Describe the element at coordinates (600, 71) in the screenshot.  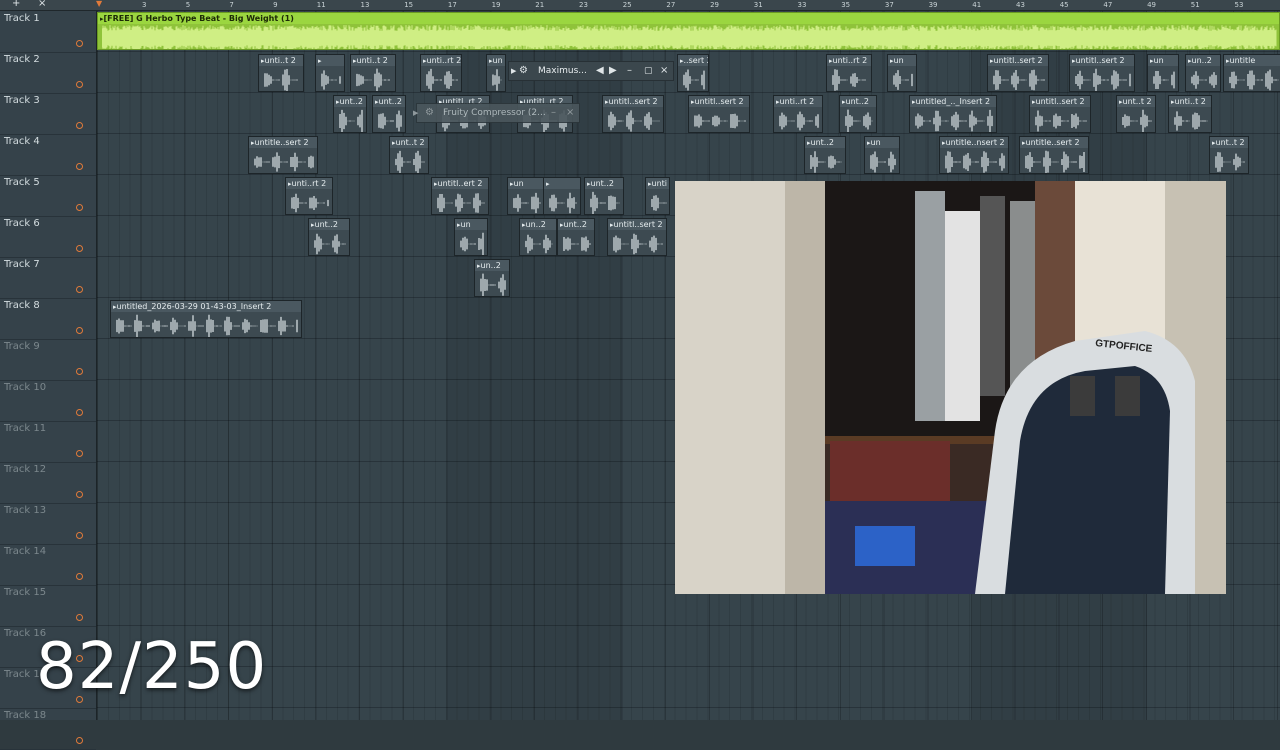
I see `prev-preset-icon: ◀` at that location.